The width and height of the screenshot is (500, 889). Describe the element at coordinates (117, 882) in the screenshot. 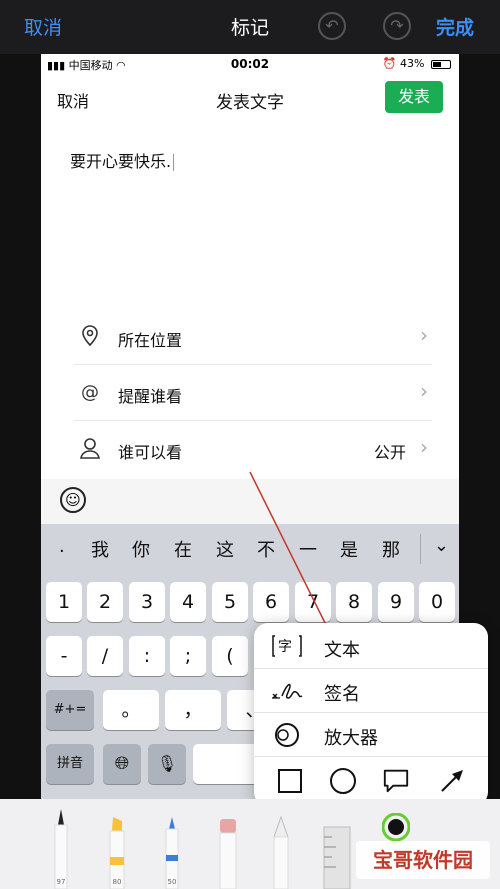

I see `tool-size: 80` at that location.